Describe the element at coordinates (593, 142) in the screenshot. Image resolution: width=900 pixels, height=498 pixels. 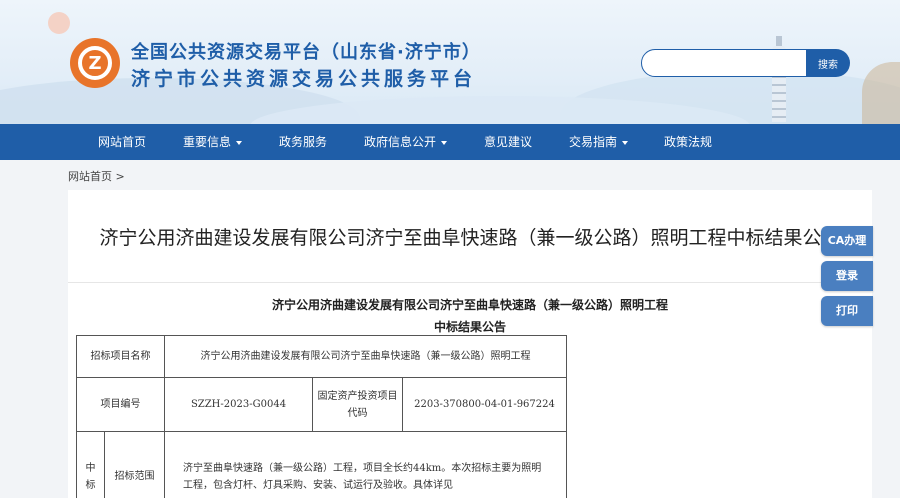
I see `nav-label: 交易指南` at that location.